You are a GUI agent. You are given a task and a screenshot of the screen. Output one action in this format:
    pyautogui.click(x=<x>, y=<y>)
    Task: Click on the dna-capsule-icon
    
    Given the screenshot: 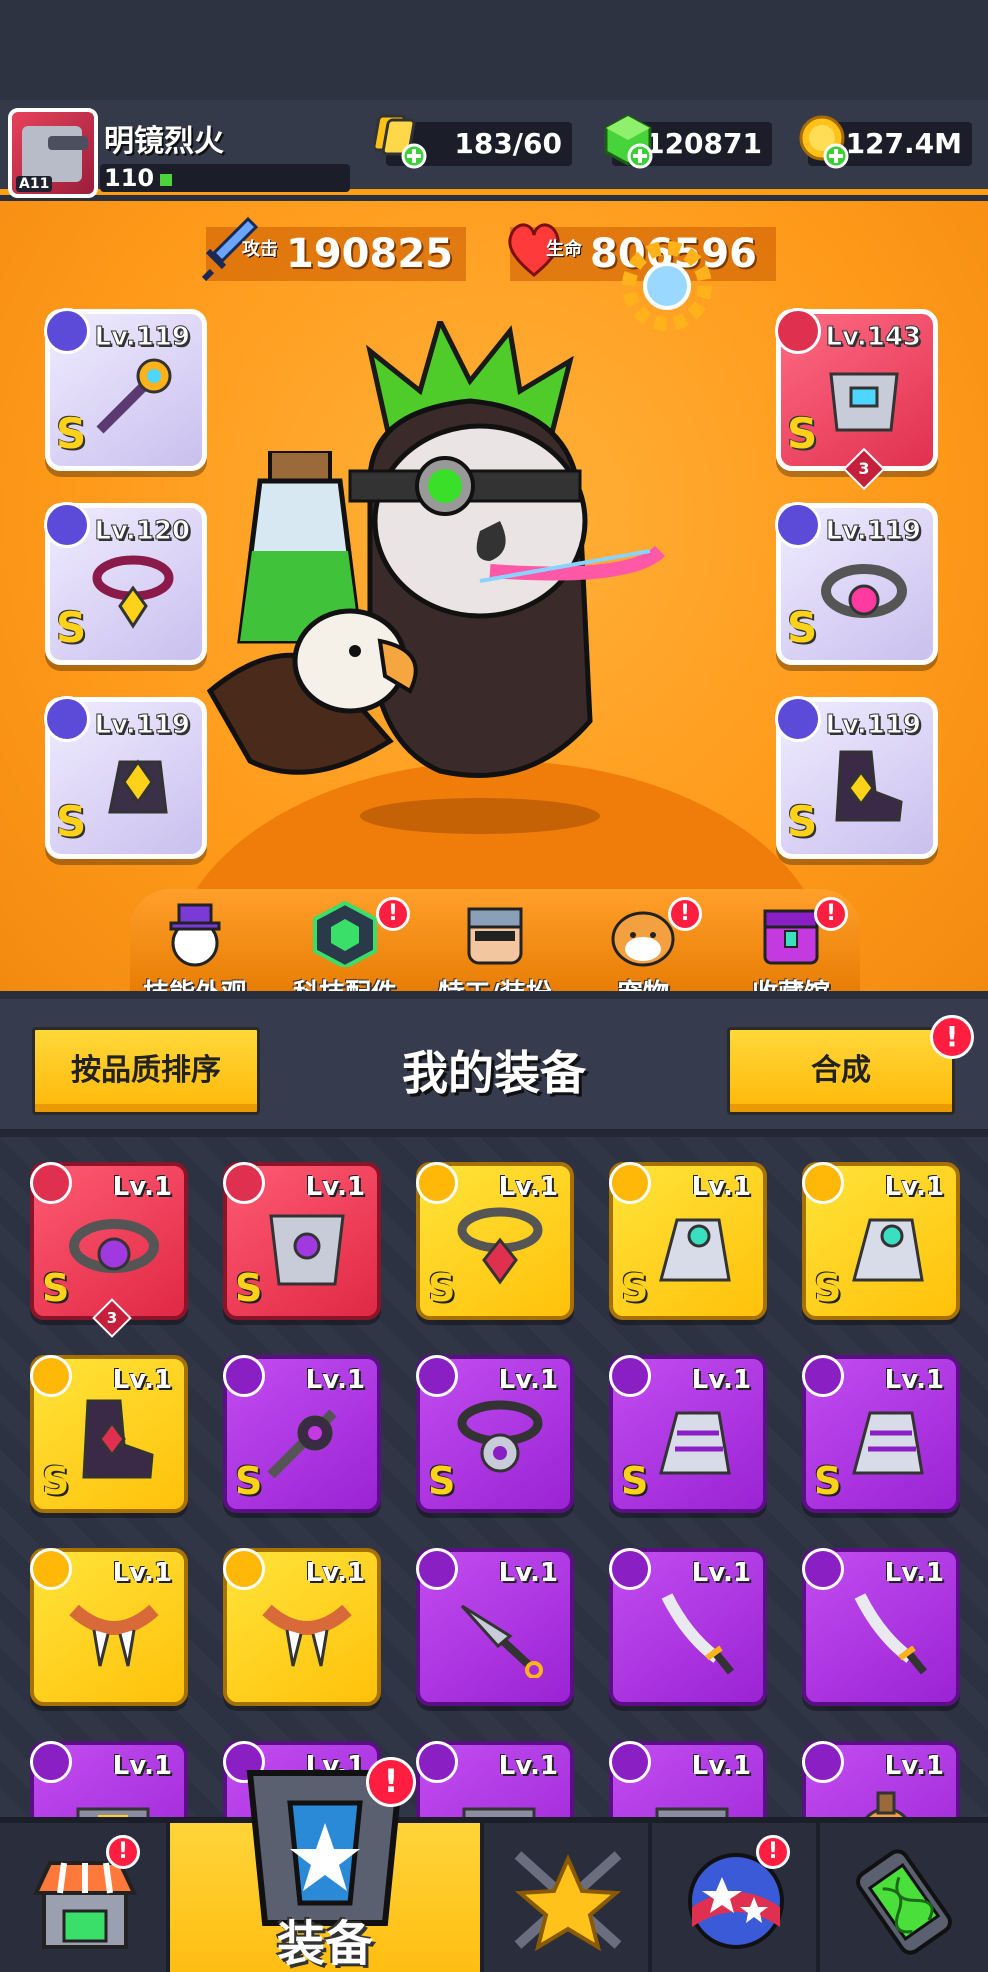 What is the action you would take?
    pyautogui.click(x=904, y=1902)
    